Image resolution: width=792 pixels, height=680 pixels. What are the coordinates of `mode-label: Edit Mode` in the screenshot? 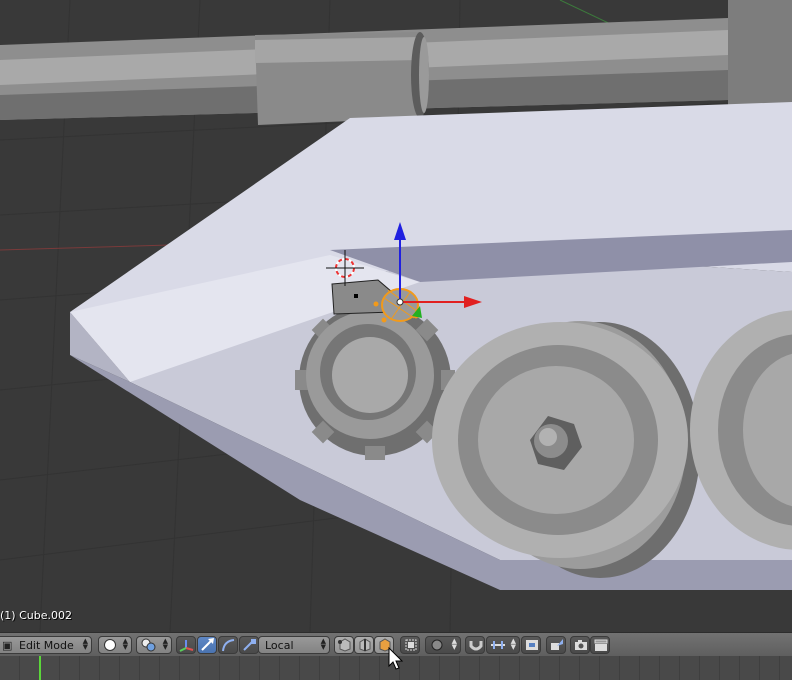 It's located at (46, 645).